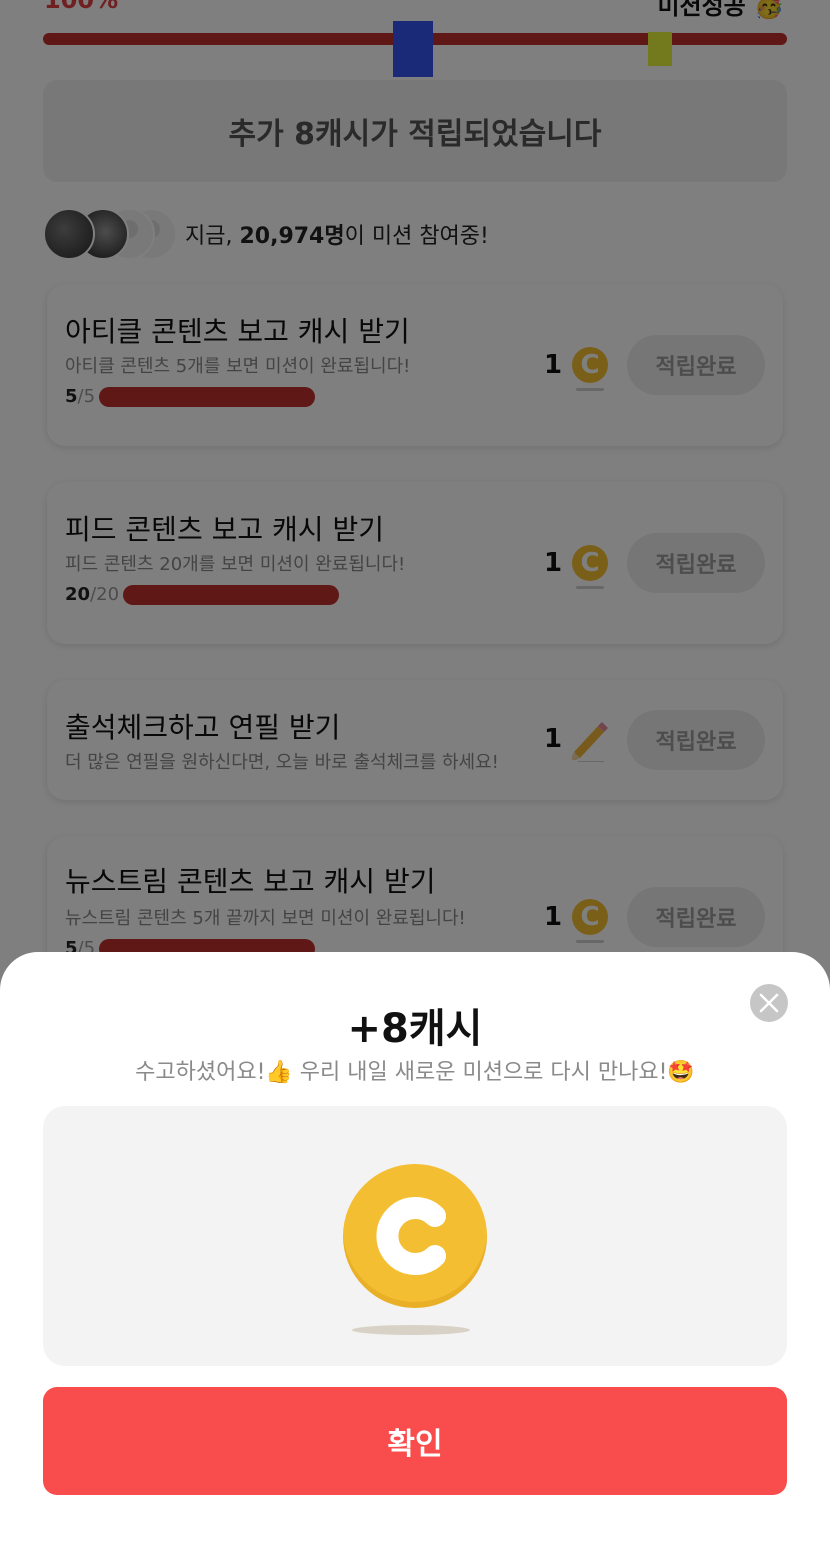 The image size is (830, 1548). What do you see at coordinates (411, 1330) in the screenshot?
I see `coin-shadow` at bounding box center [411, 1330].